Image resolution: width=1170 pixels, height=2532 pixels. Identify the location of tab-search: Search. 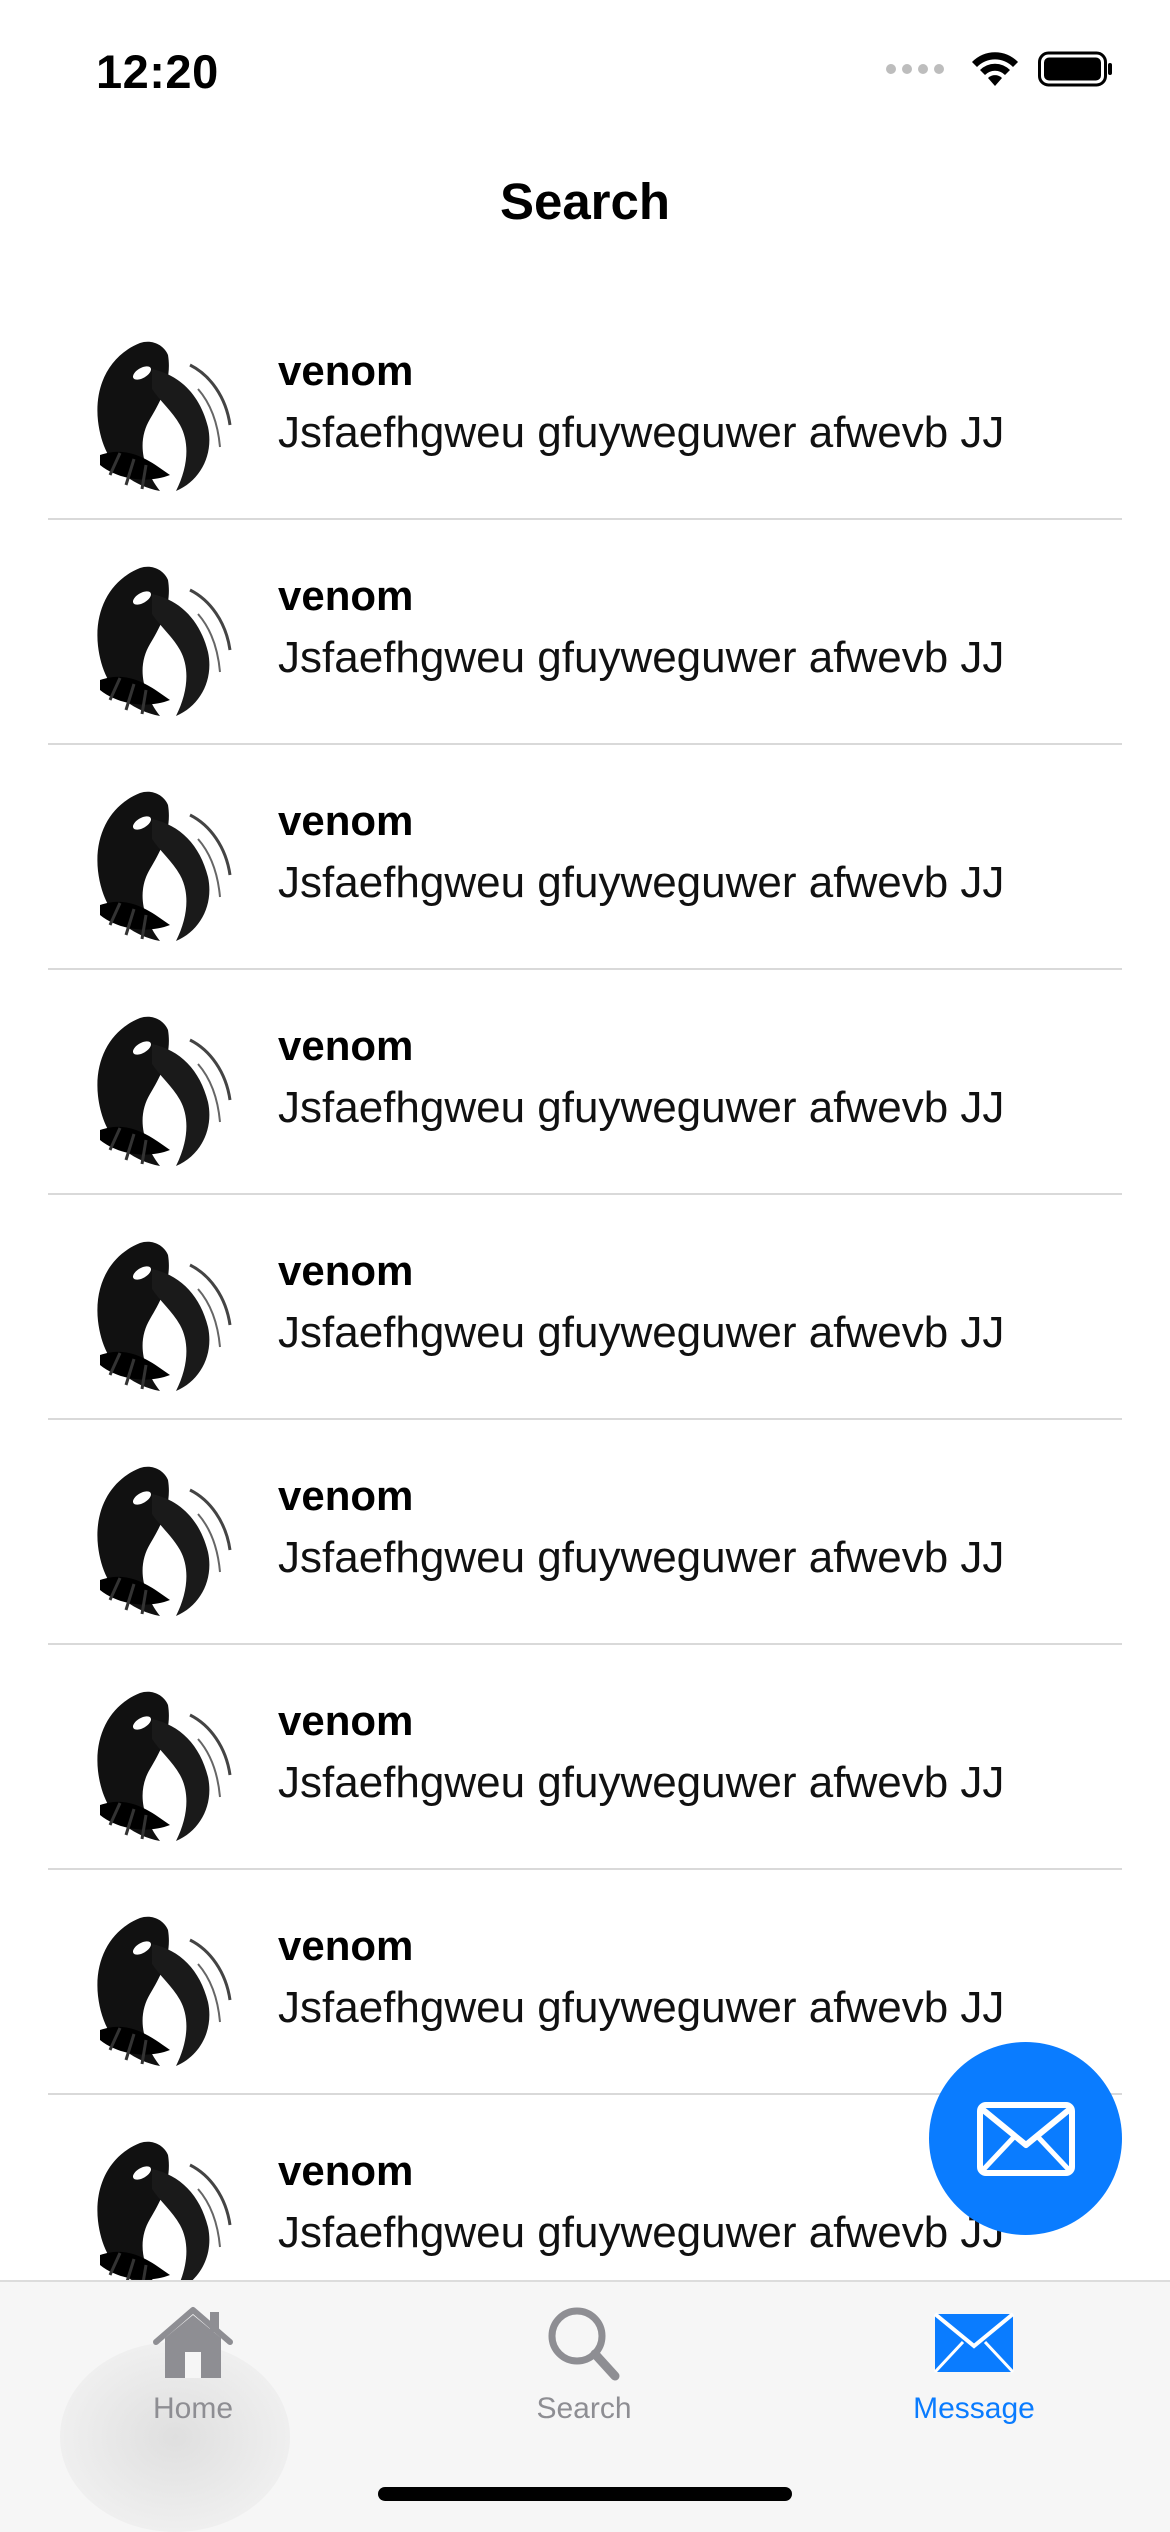
(584, 2372).